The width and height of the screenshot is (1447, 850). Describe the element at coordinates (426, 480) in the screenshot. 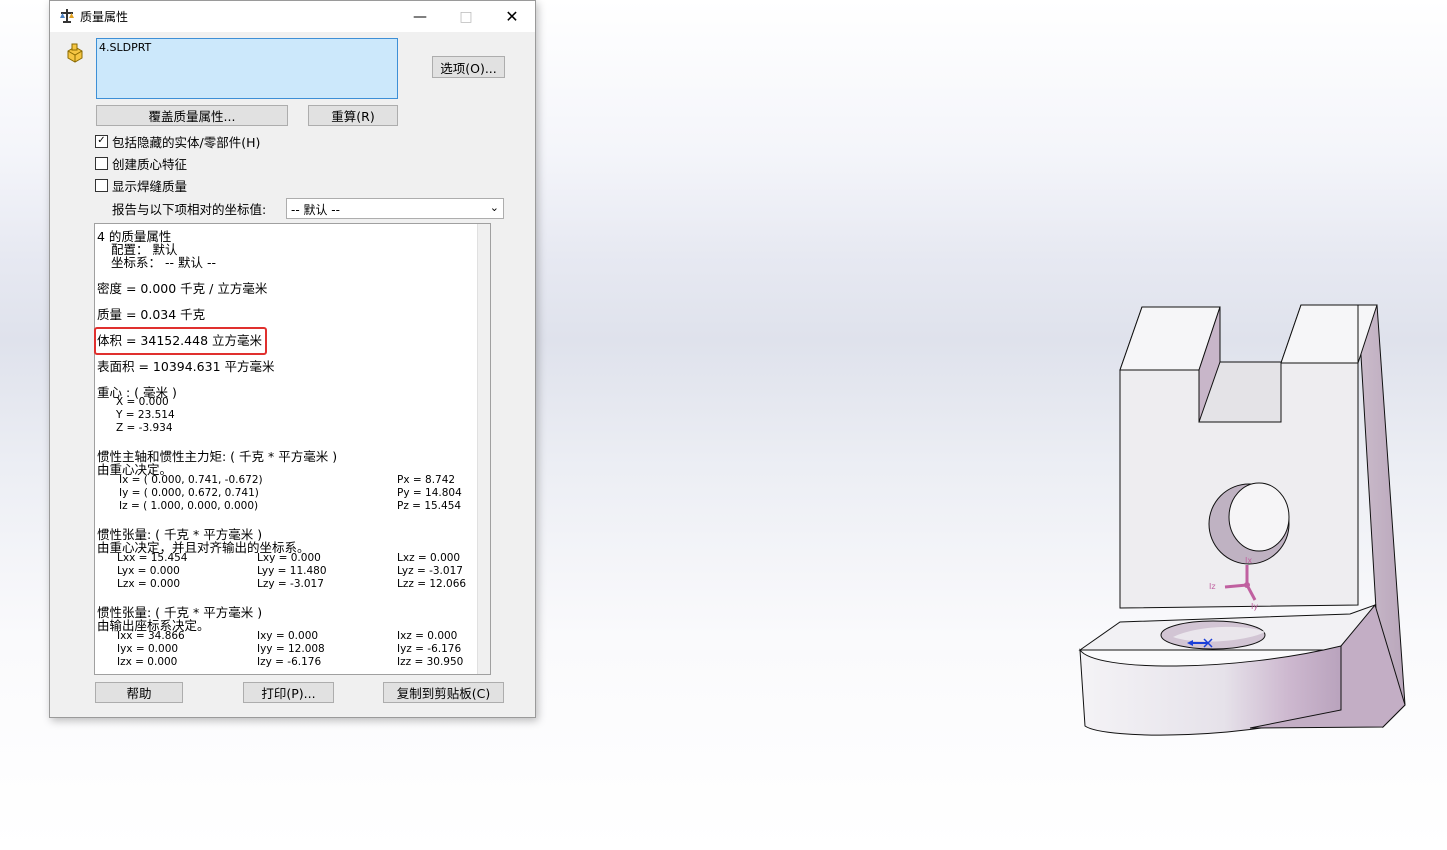

I see `moment-px: Px = 8.742` at that location.